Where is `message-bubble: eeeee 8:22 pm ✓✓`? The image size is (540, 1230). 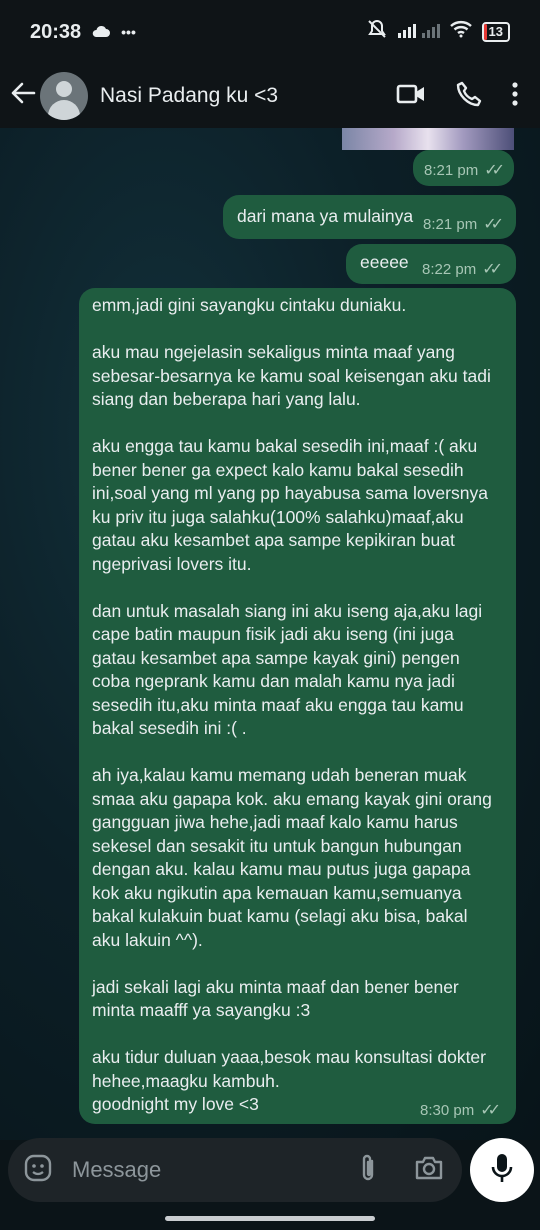
message-bubble: eeeee 8:22 pm ✓✓ is located at coordinates (431, 264).